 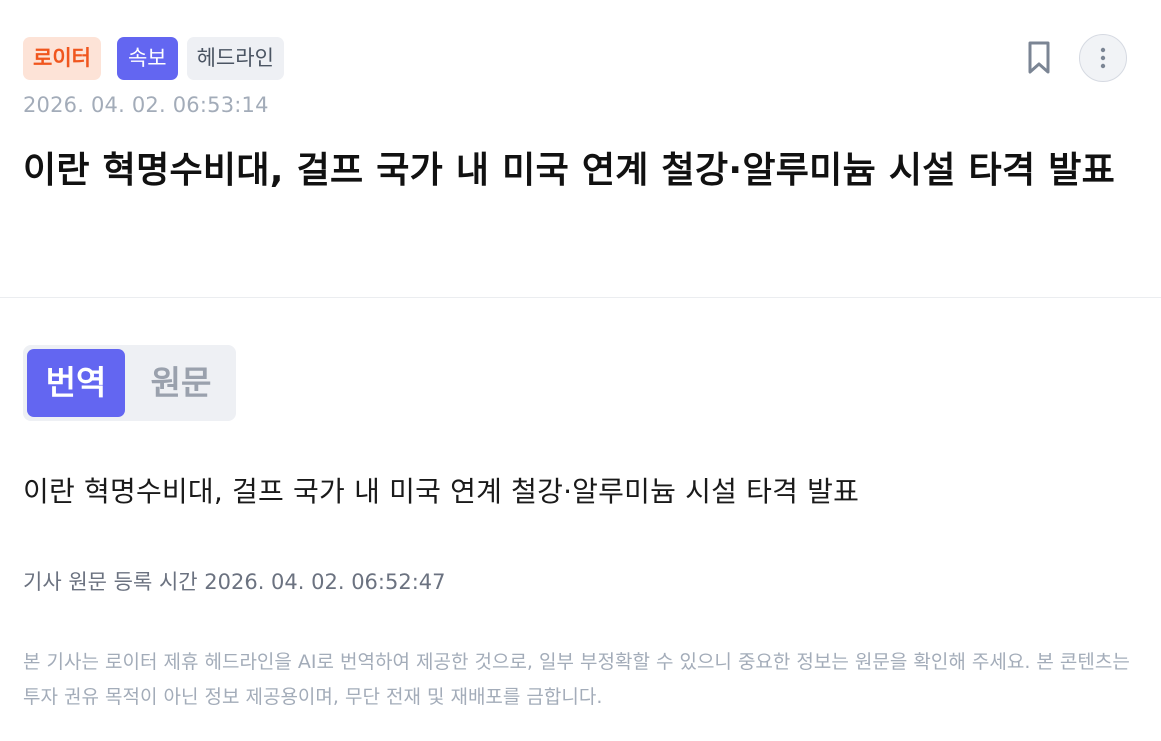 What do you see at coordinates (234, 582) in the screenshot?
I see `original-registration-time: 기사 원문 등록 시간 2026. 04. 02. 06:52:47` at bounding box center [234, 582].